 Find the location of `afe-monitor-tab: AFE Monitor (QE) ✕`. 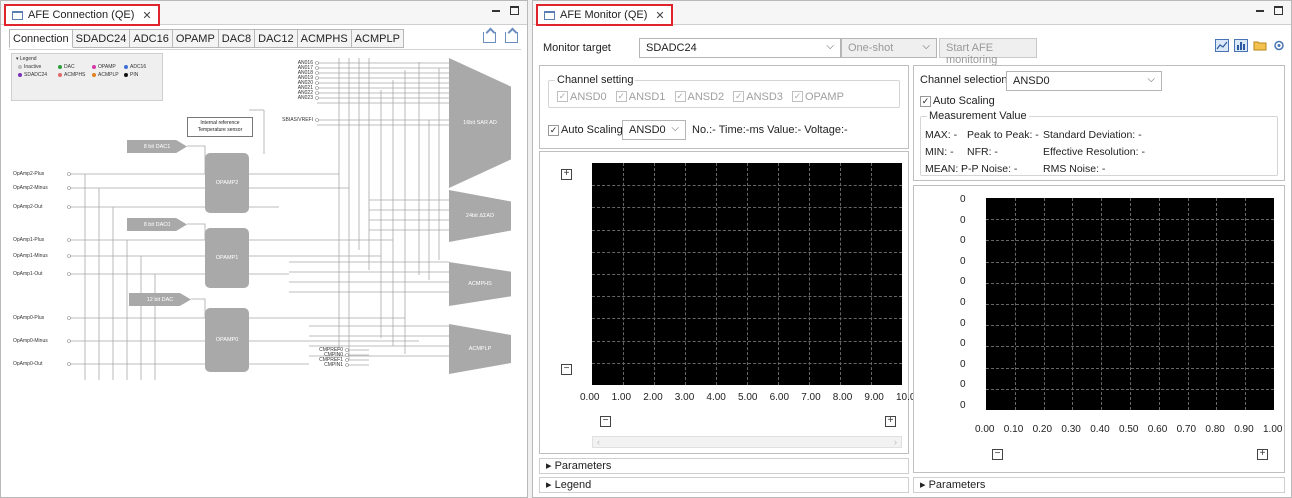

afe-monitor-tab: AFE Monitor (QE) ✕ is located at coordinates (604, 15).